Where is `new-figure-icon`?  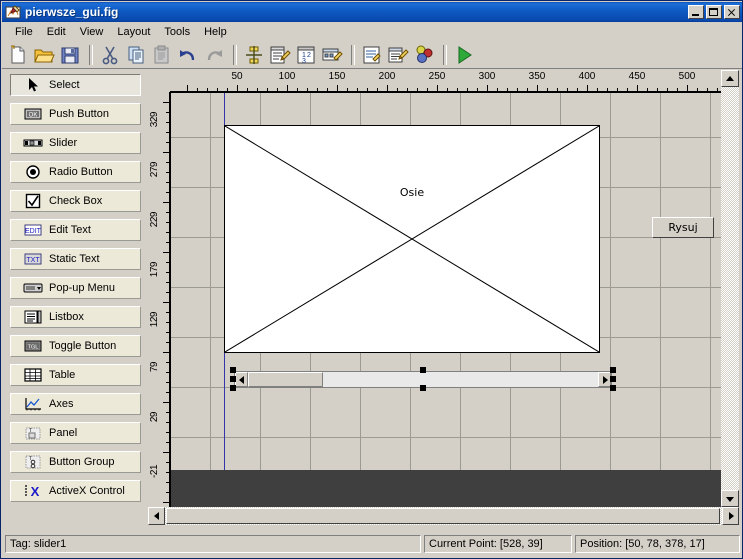
new-figure-icon is located at coordinates (18, 55).